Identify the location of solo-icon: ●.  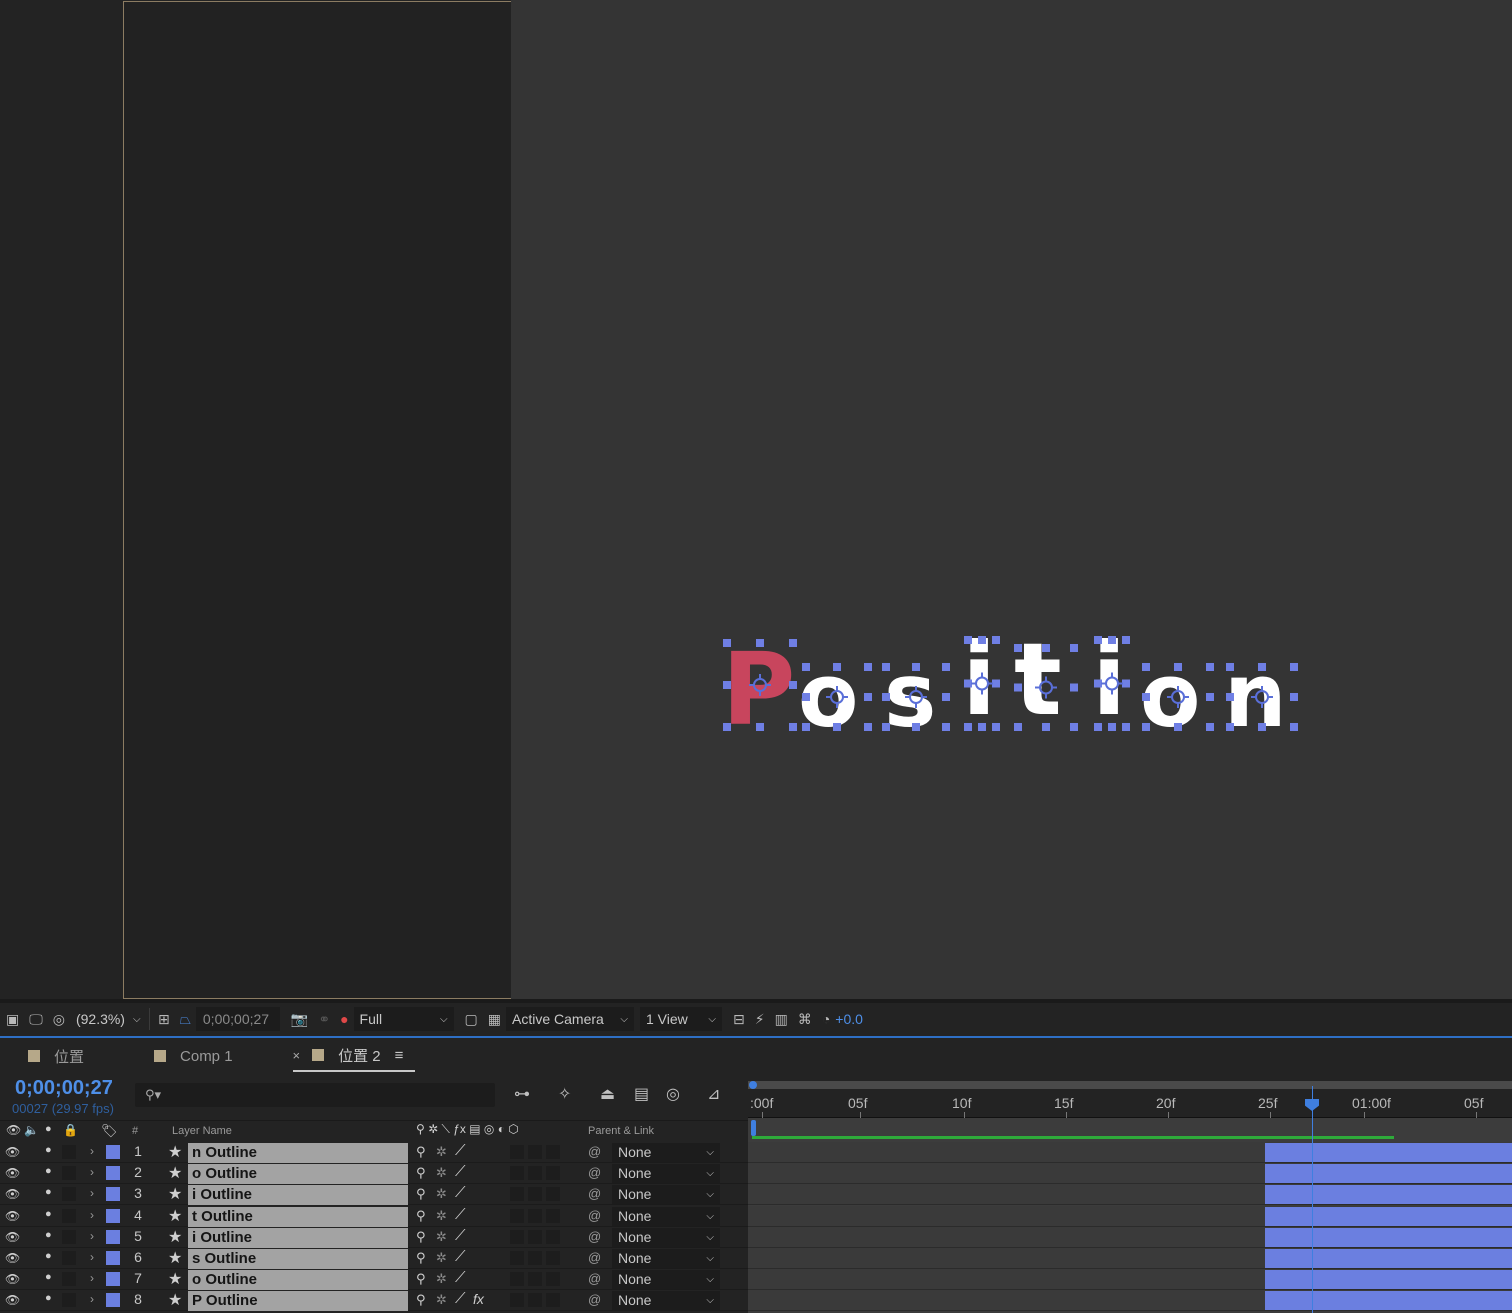
(48, 1214).